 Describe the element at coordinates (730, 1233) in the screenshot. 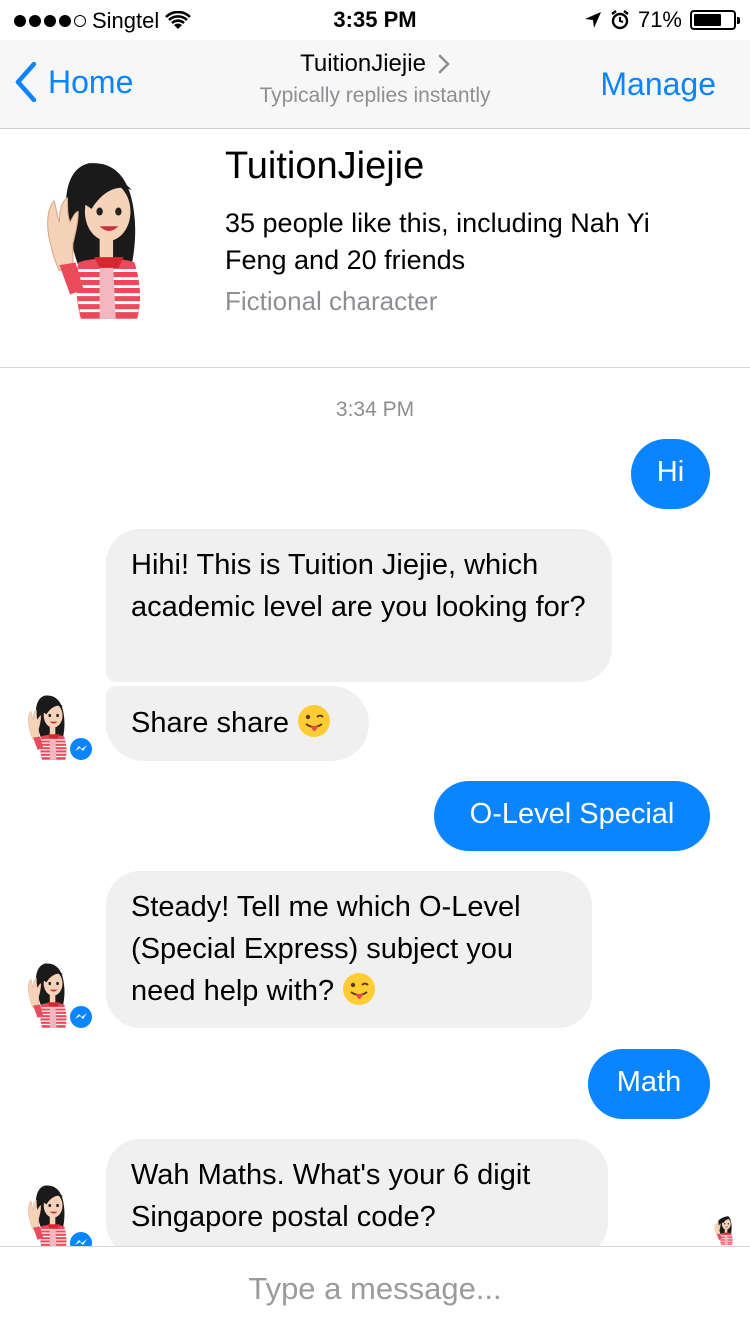

I see `read-receipt-avatar` at that location.